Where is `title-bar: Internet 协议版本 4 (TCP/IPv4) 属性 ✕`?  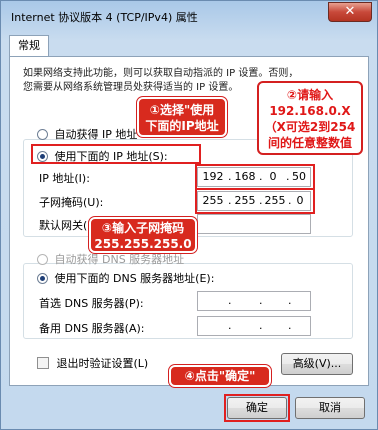 title-bar: Internet 协议版本 4 (TCP/IPv4) 属性 ✕ is located at coordinates (189, 16).